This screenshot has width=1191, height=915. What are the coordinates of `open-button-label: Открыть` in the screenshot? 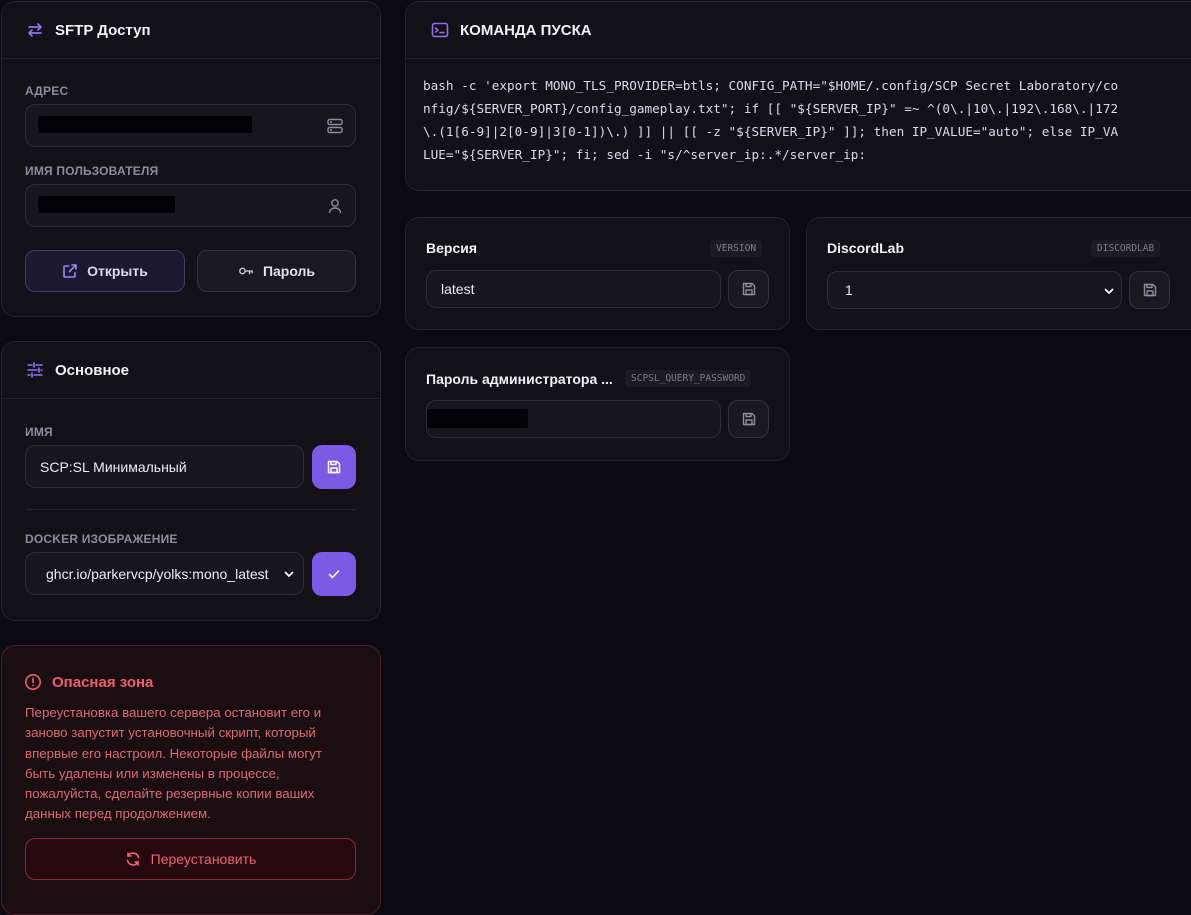 It's located at (117, 271).